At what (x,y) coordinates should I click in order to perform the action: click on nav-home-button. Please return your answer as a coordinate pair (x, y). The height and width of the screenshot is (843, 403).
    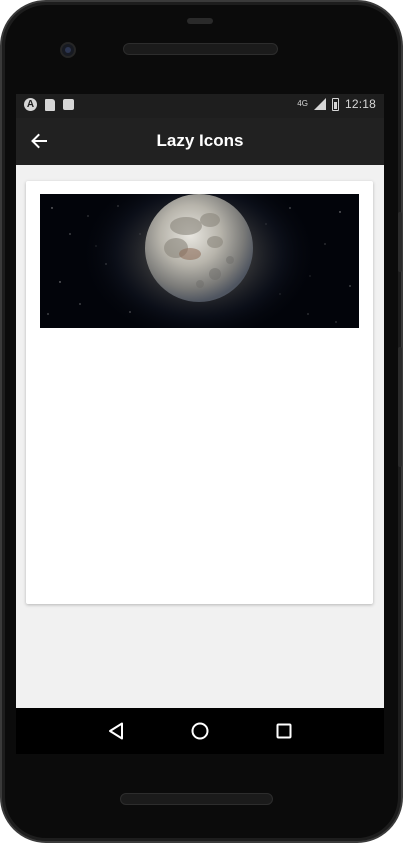
    Looking at the image, I should click on (200, 731).